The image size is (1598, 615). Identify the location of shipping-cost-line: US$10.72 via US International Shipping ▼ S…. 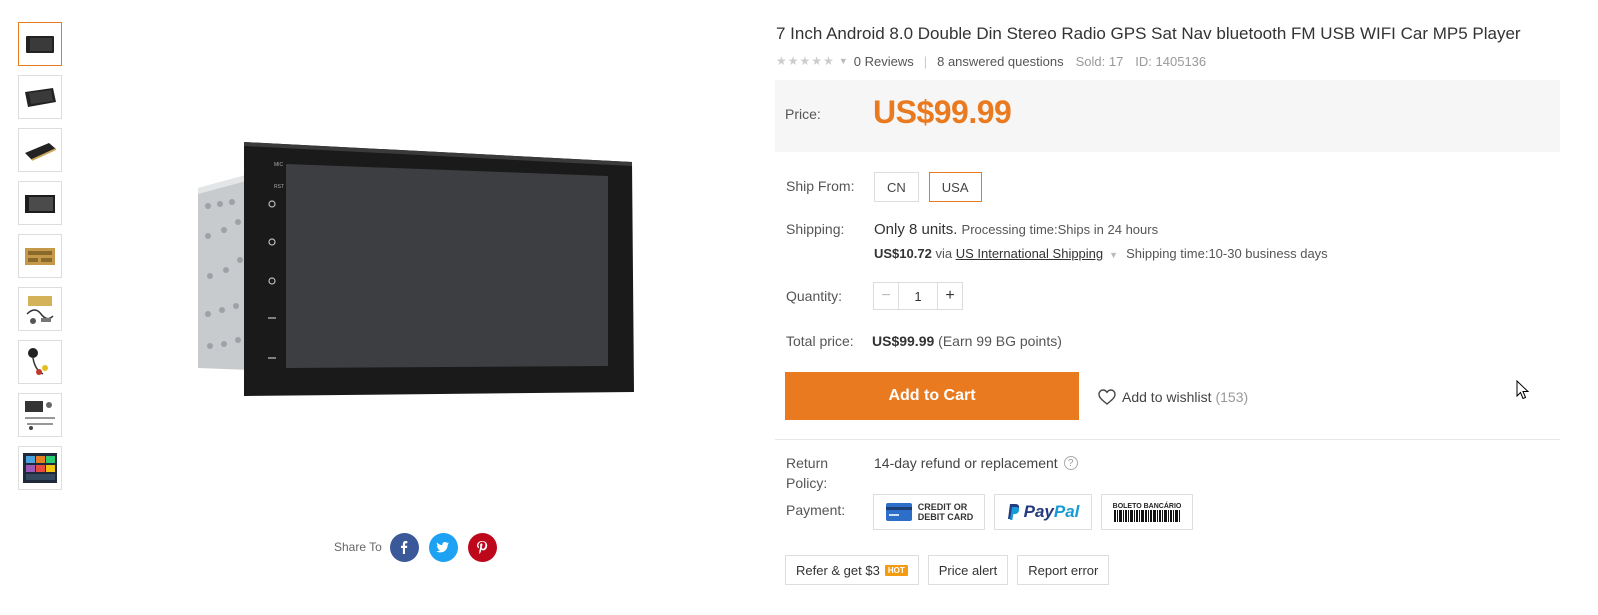
(1101, 253).